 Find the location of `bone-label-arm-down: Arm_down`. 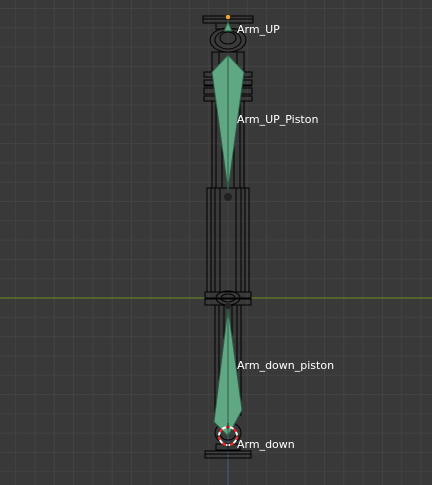

bone-label-arm-down: Arm_down is located at coordinates (266, 444).